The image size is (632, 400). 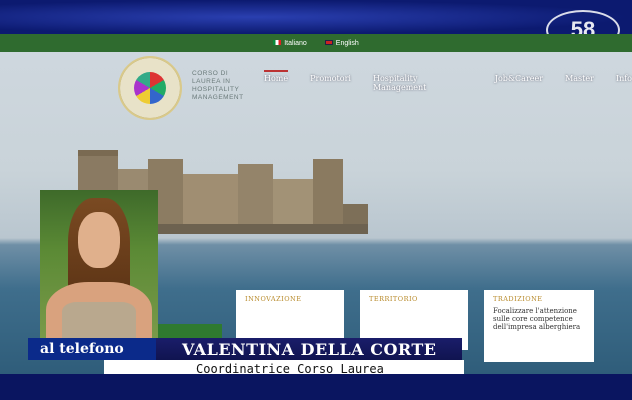 I want to click on nav-info: Info, so click(x=624, y=81).